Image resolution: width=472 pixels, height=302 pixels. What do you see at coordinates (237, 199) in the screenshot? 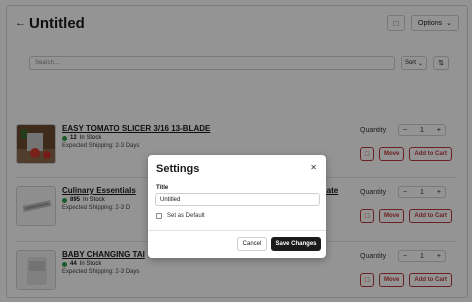
I see `title-input: Untitled` at bounding box center [237, 199].